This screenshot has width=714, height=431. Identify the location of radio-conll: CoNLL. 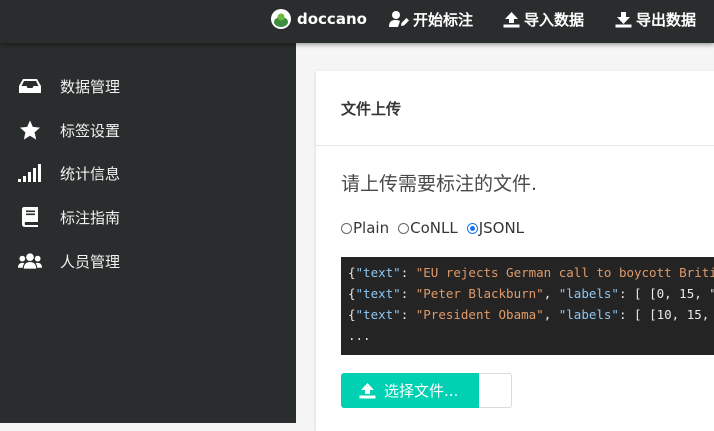
(428, 228).